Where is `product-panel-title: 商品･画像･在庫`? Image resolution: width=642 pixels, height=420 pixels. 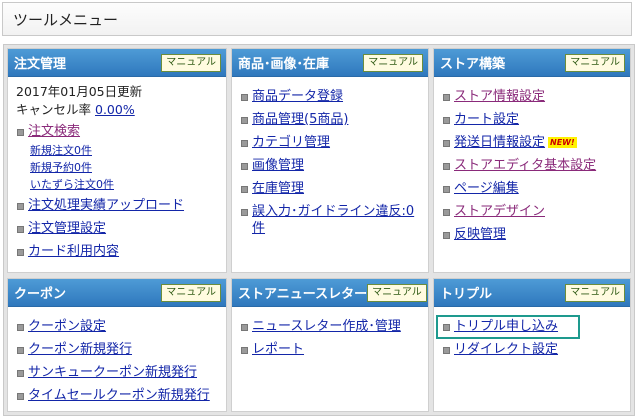
product-panel-title: 商品･画像･在庫 is located at coordinates (284, 64).